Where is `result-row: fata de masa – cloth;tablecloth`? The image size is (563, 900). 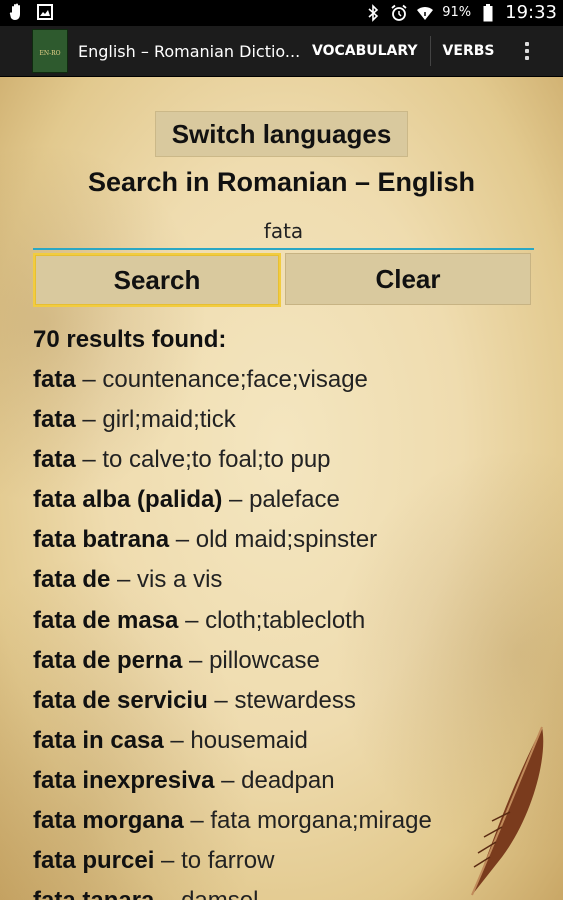 result-row: fata de masa – cloth;tablecloth is located at coordinates (298, 621).